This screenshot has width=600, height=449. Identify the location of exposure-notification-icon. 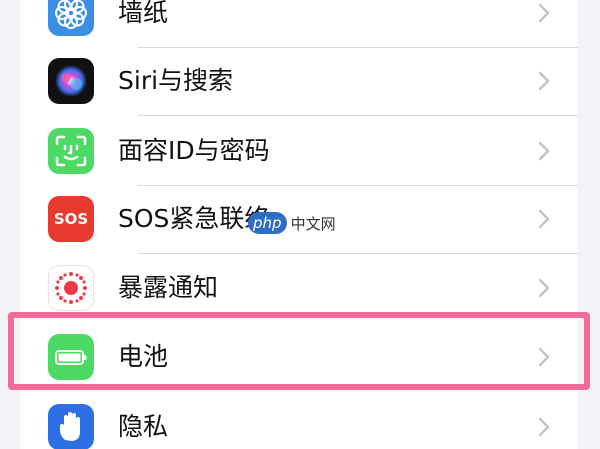
(71, 288).